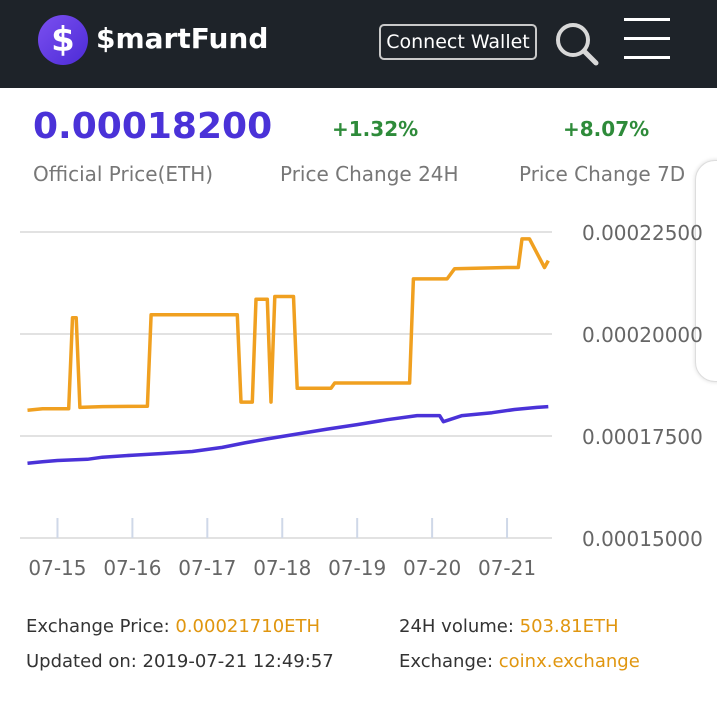 The height and width of the screenshot is (715, 717). What do you see at coordinates (606, 129) in the screenshot?
I see `price-change-7d-value: +8.07%` at bounding box center [606, 129].